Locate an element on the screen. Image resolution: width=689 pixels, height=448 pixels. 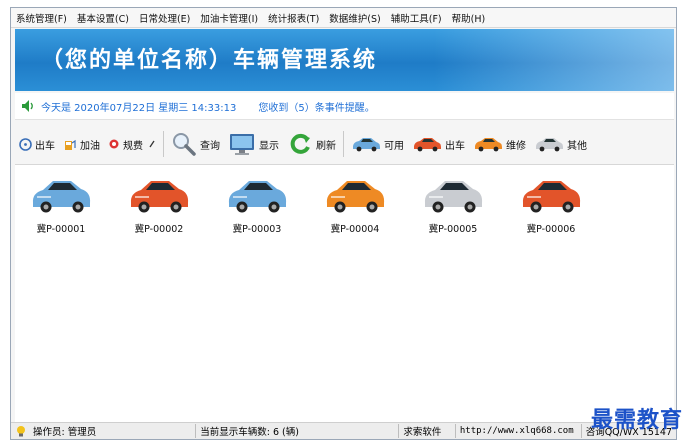
vehicle-tile: 冀P-00002 is located at coordinates (159, 205).